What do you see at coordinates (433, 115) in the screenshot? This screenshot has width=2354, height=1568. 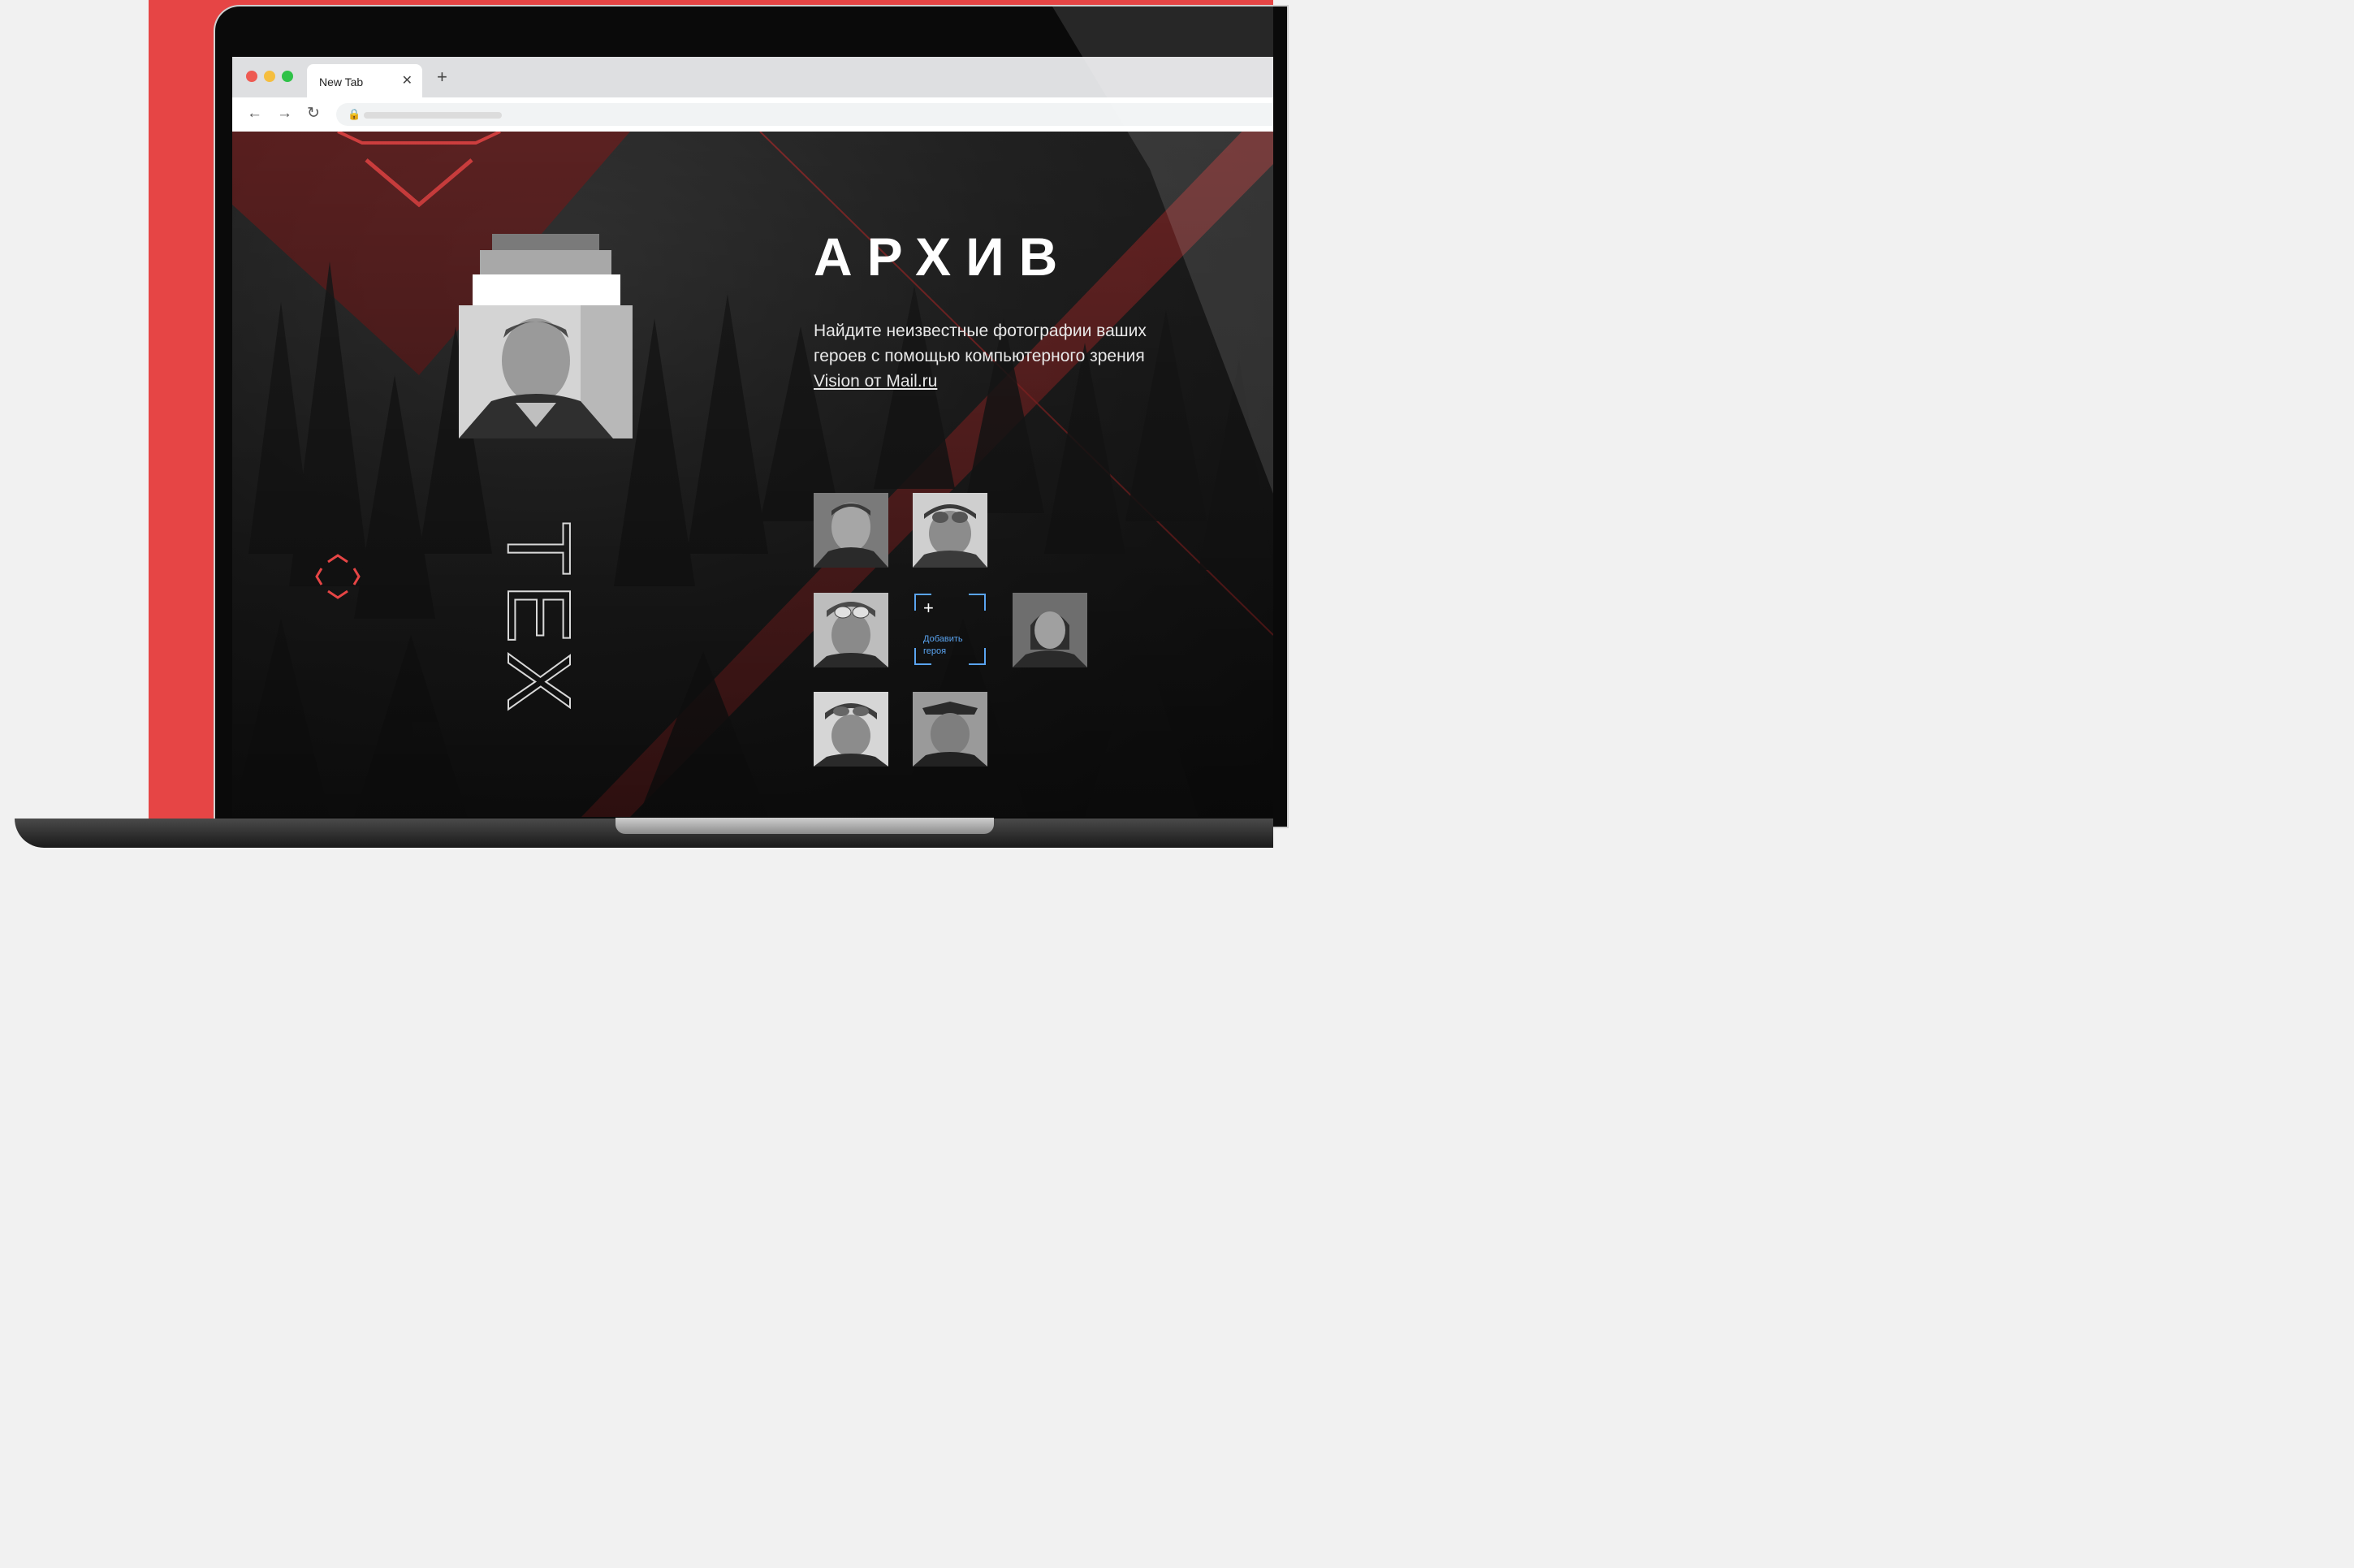 I see `url-text` at bounding box center [433, 115].